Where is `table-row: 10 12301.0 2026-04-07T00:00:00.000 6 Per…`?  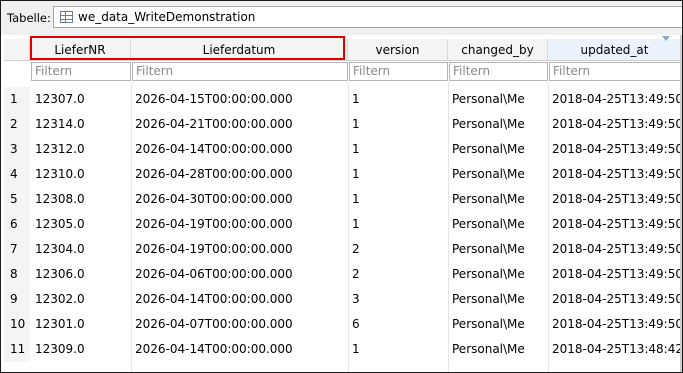
table-row: 10 12301.0 2026-04-07T00:00:00.000 6 Per… is located at coordinates (343, 324).